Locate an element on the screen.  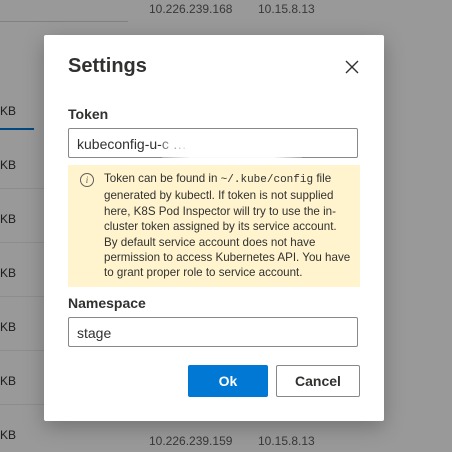
namespace-input: stage is located at coordinates (213, 332).